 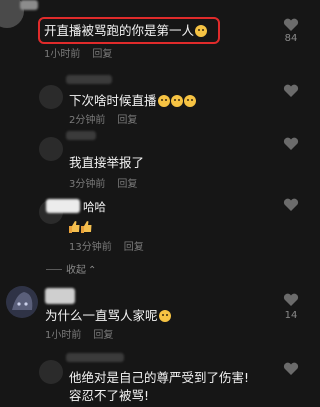 I want to click on comment-text: 开直播被骂跑的你是第一人, so click(x=126, y=30).